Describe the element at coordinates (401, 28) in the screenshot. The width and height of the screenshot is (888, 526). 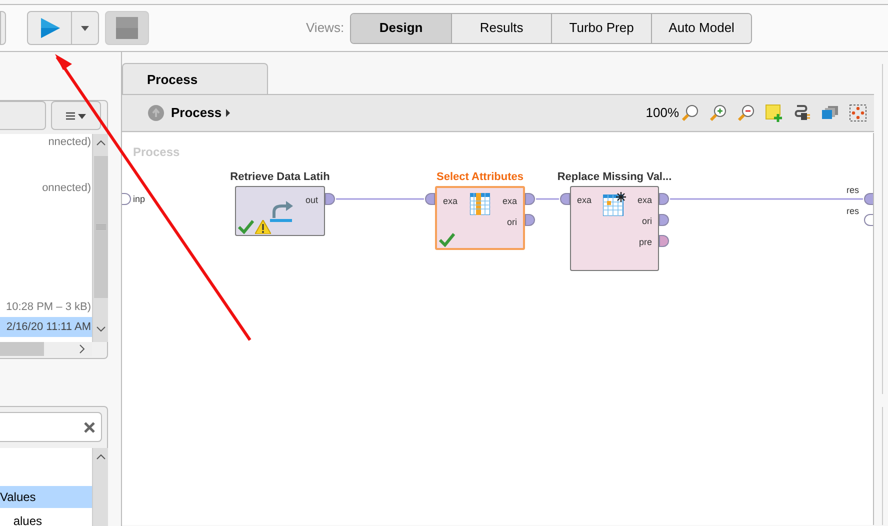
I see `view-tab: Design` at that location.